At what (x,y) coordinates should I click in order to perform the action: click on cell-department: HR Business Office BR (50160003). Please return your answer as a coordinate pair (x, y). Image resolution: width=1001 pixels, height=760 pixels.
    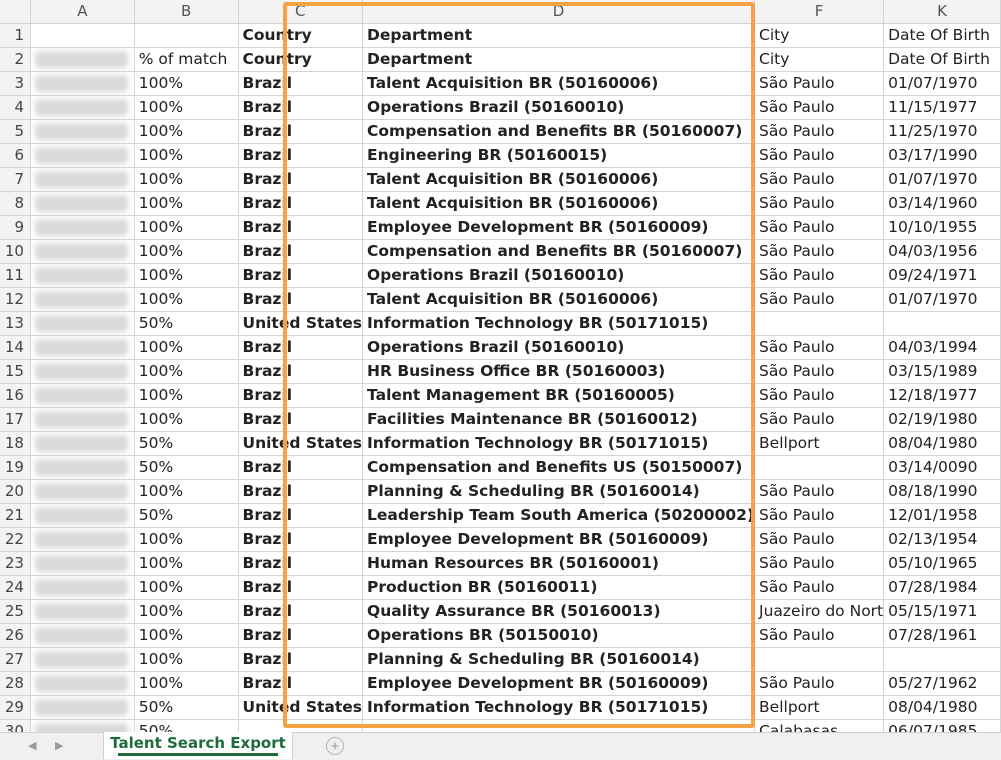
    Looking at the image, I should click on (559, 371).